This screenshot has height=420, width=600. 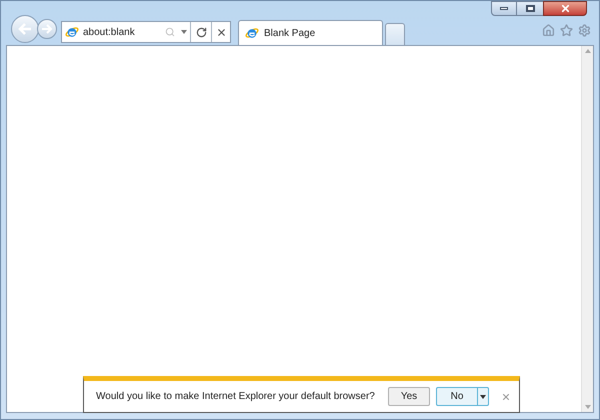 What do you see at coordinates (482, 396) in the screenshot?
I see `dropdown-caret-icon` at bounding box center [482, 396].